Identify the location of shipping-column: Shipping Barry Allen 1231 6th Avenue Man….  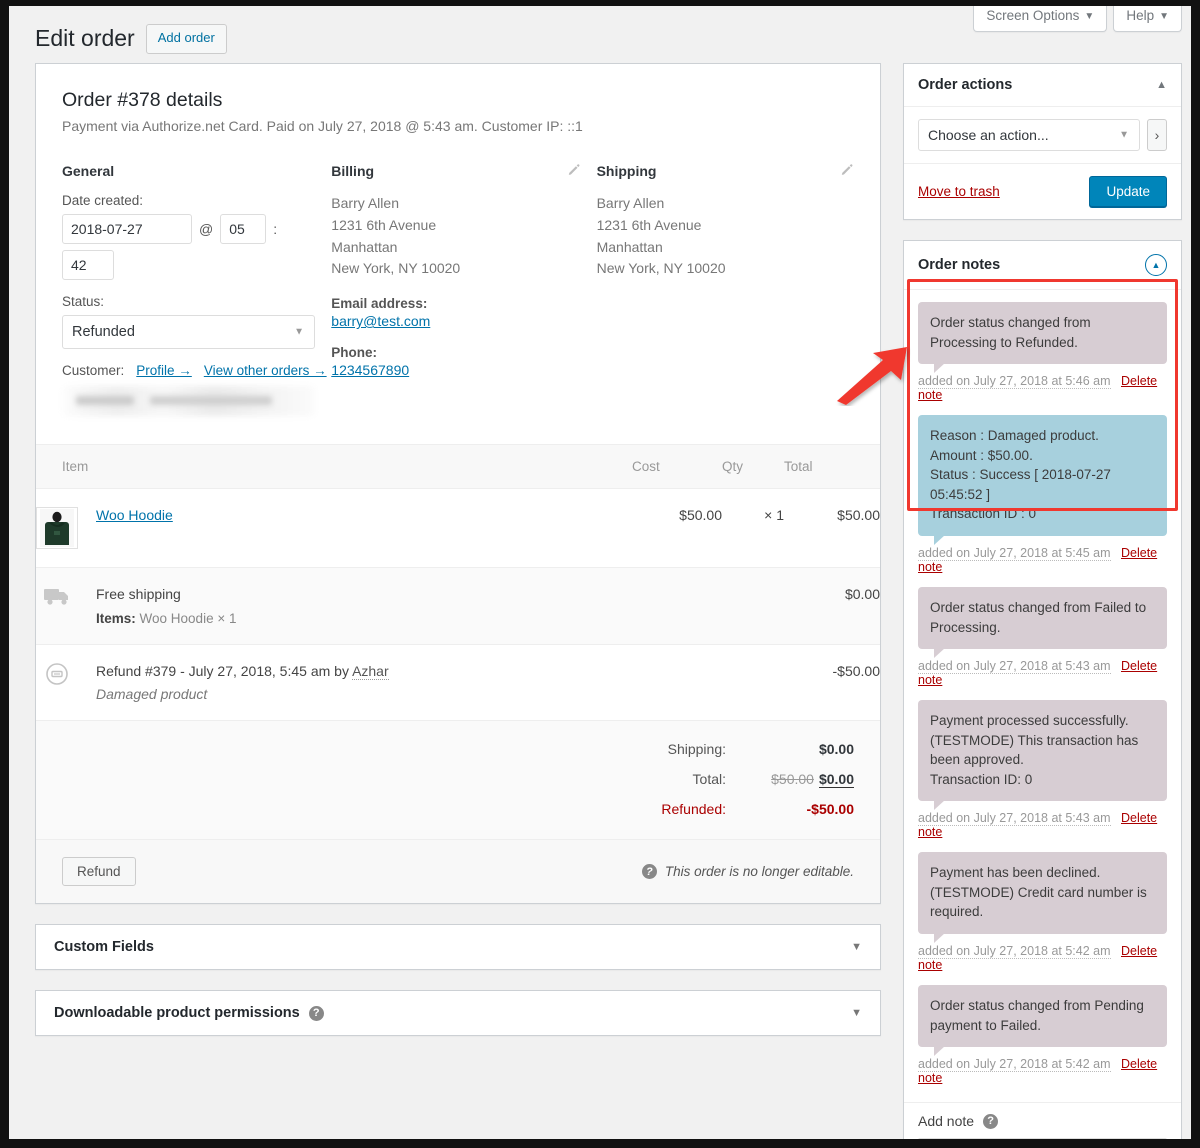
(725, 289).